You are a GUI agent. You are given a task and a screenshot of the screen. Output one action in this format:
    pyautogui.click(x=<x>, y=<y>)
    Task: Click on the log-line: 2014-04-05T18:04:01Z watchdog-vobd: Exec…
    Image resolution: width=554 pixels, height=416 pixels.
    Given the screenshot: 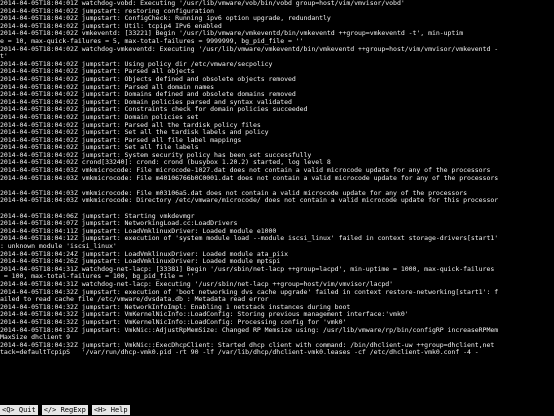 What is the action you would take?
    pyautogui.click(x=202, y=3)
    